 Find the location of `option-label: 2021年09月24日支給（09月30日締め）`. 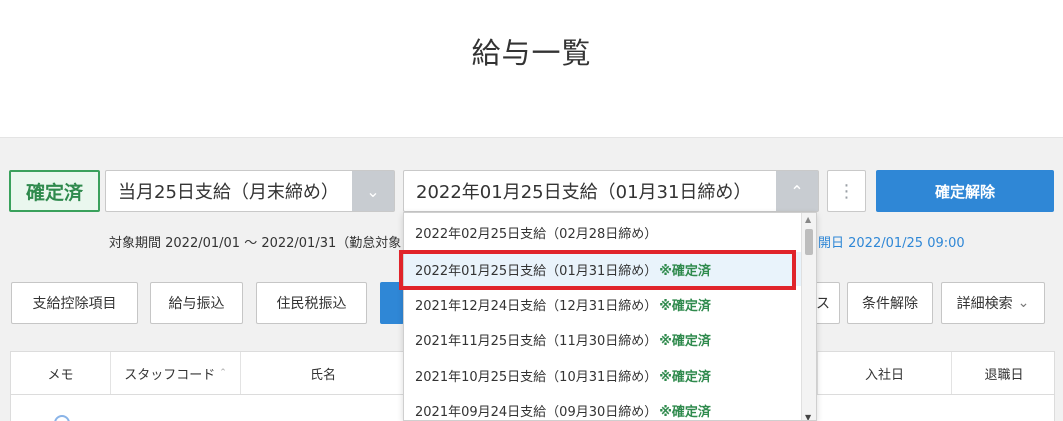

option-label: 2021年09月24日支給（09月30日締め） is located at coordinates (536, 412).